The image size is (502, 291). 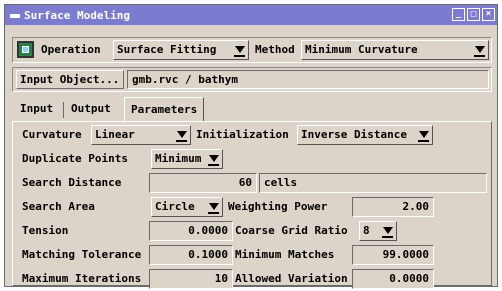 I want to click on operation-label: Operation, so click(x=71, y=49).